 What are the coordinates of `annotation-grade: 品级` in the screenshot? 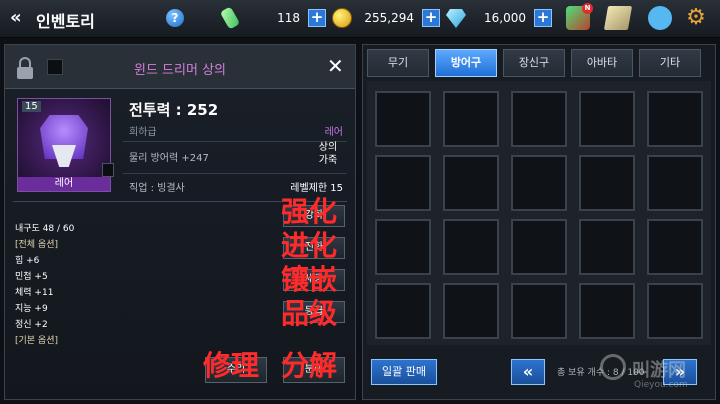 It's located at (309, 313).